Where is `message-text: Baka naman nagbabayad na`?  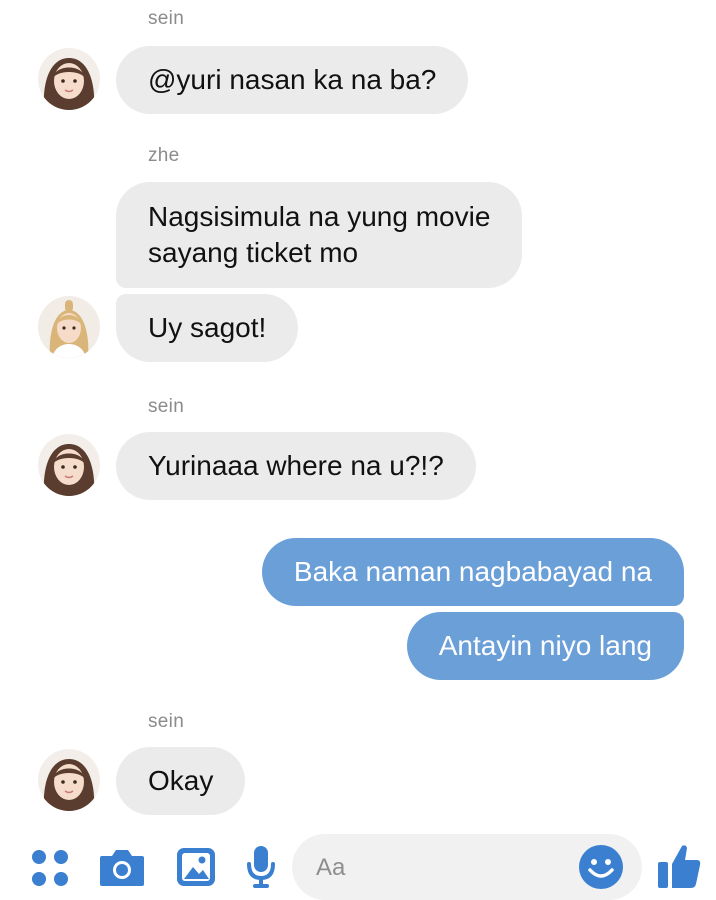
message-text: Baka naman nagbabayad na is located at coordinates (472, 571).